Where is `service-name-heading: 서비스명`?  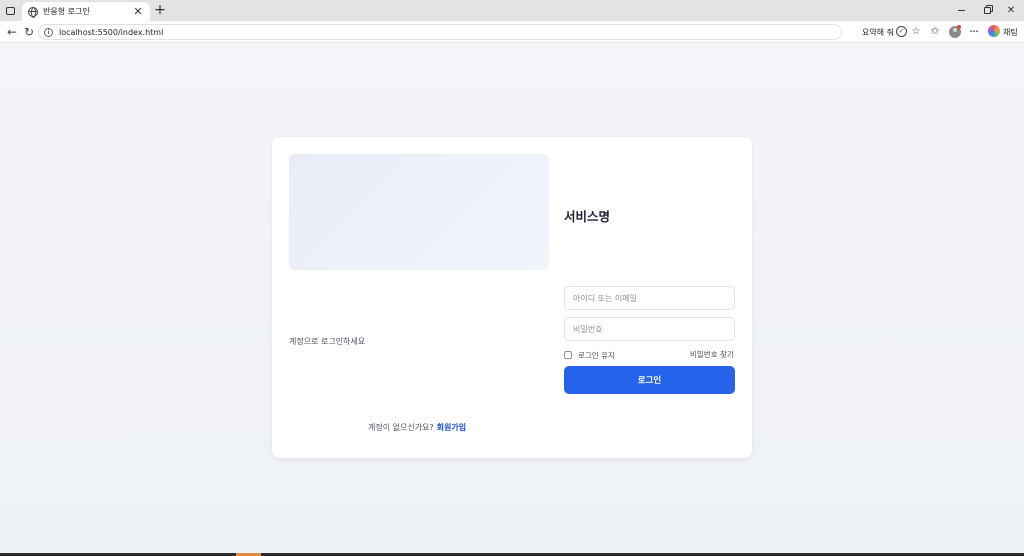
service-name-heading: 서비스명 is located at coordinates (587, 216).